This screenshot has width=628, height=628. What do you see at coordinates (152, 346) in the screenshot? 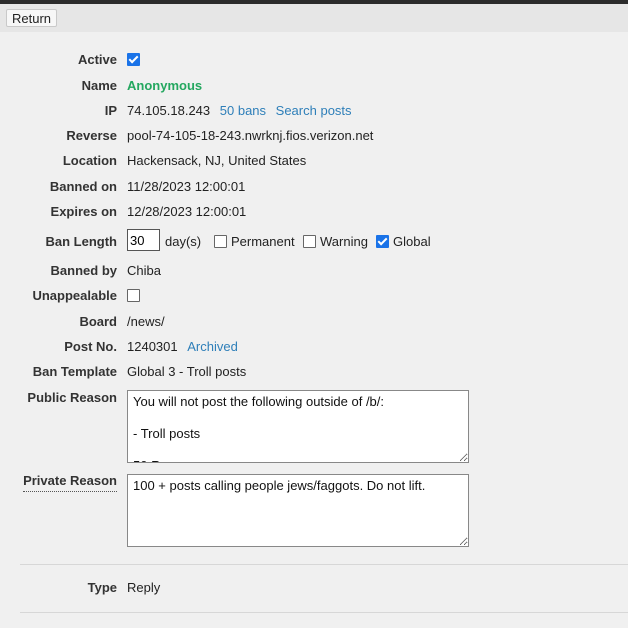
I see `post-no-value: 1240301` at bounding box center [152, 346].